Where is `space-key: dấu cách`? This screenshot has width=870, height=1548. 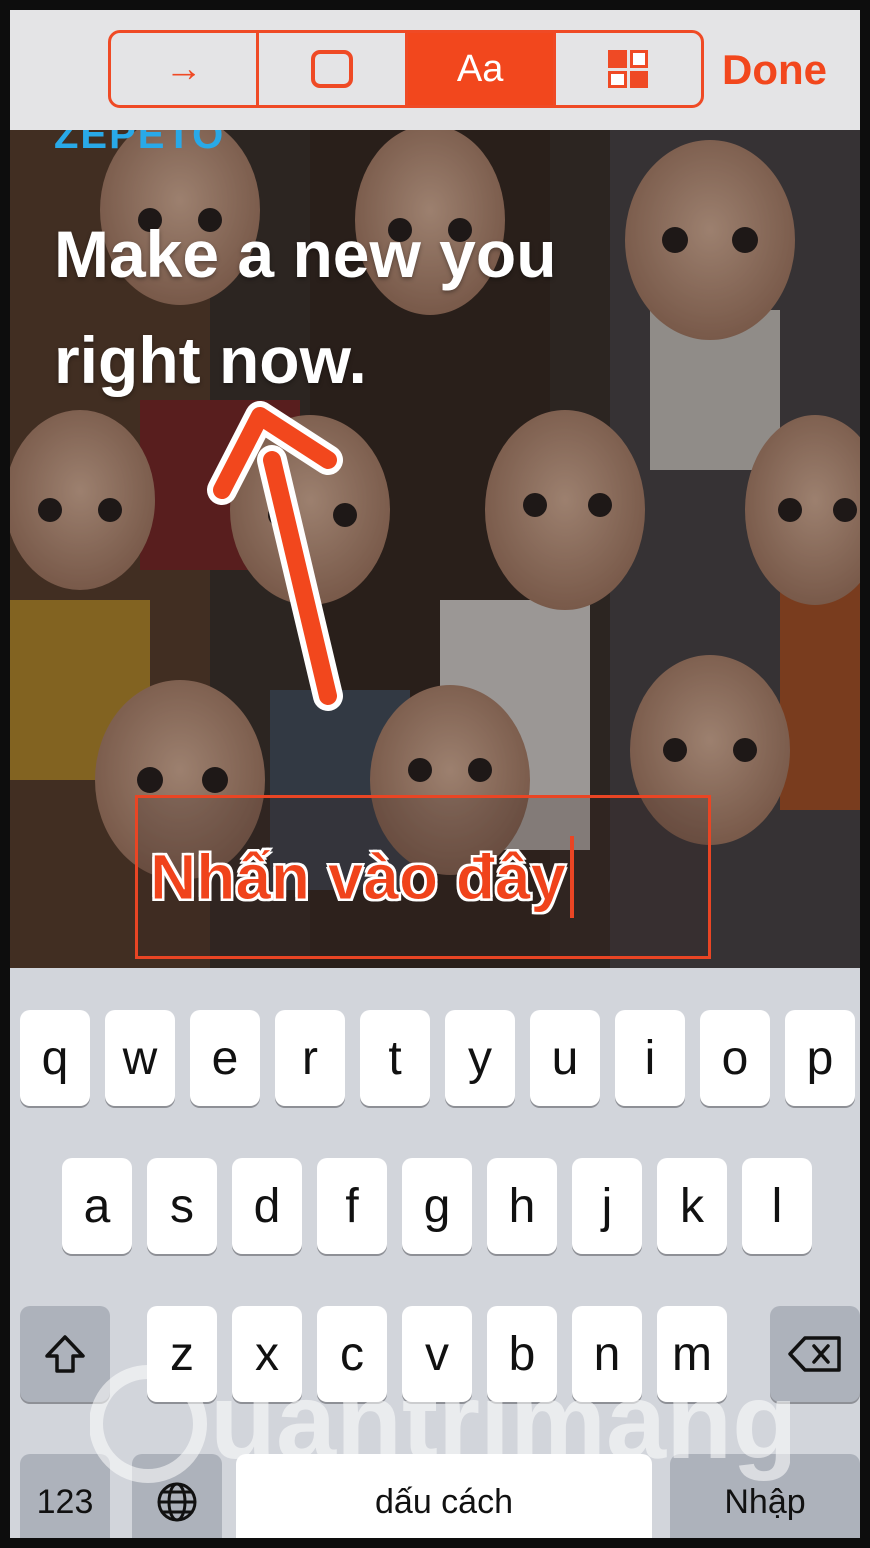
space-key: dấu cách is located at coordinates (444, 1496).